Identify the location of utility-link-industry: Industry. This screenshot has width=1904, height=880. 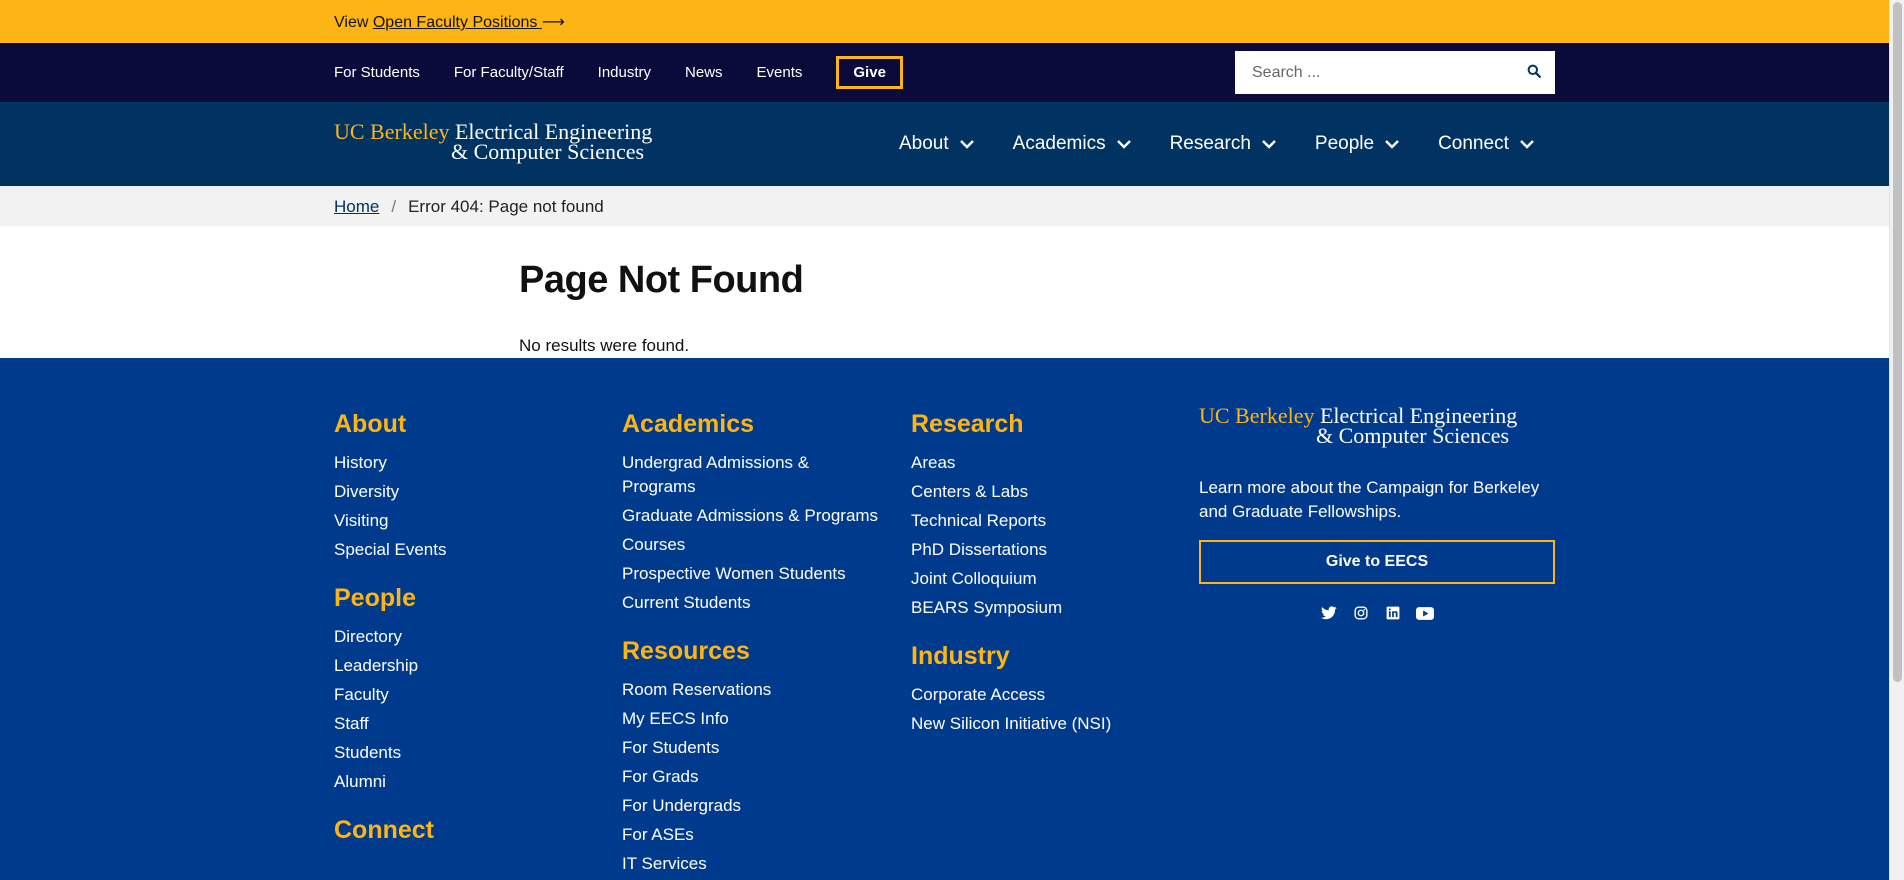
(624, 72).